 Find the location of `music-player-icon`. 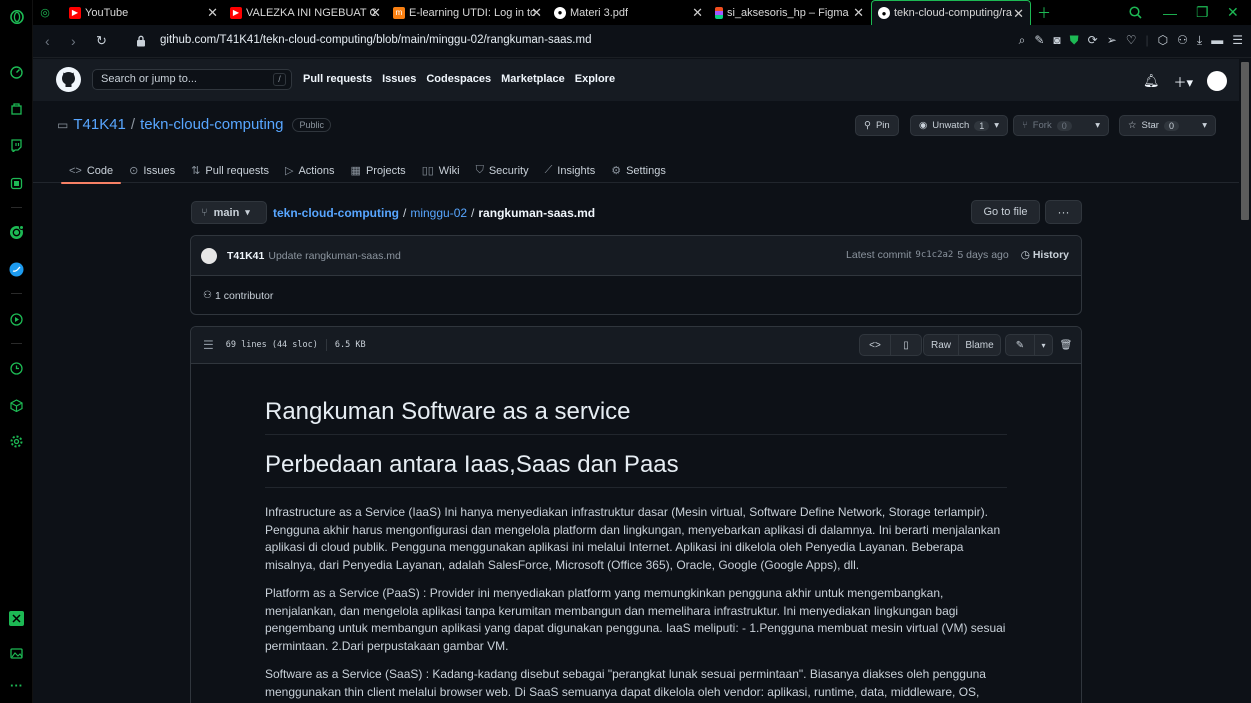

music-player-icon is located at coordinates (16, 319).